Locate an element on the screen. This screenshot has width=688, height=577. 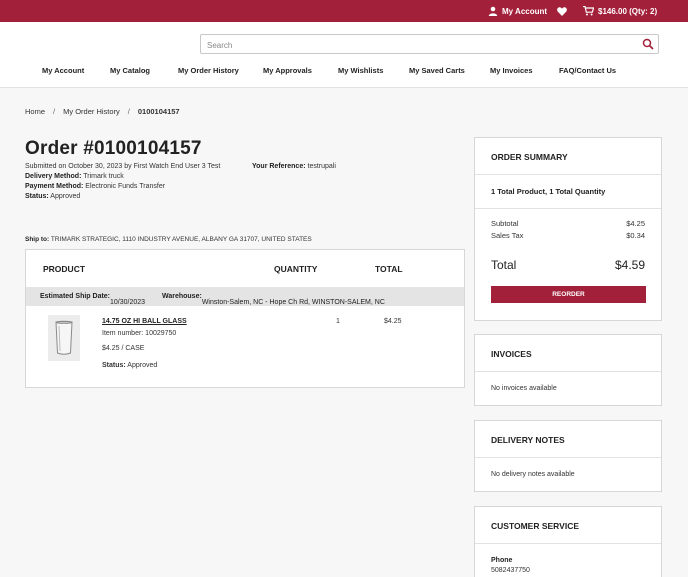
items-table-header: PRODUCT QUANTITY TOTAL is located at coordinates (245, 268).